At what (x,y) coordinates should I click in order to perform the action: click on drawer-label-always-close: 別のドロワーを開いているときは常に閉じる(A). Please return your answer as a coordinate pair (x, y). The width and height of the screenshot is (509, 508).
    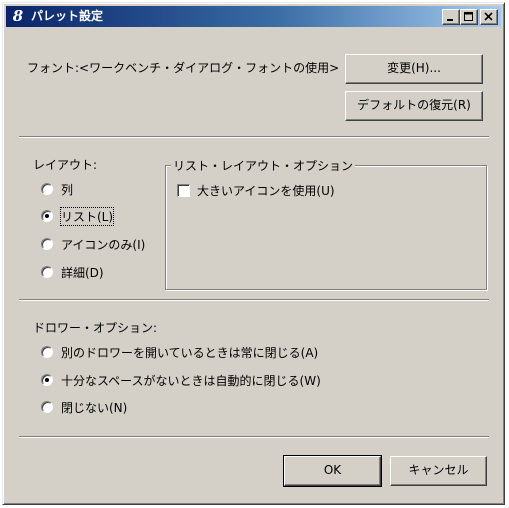
    Looking at the image, I should click on (189, 352).